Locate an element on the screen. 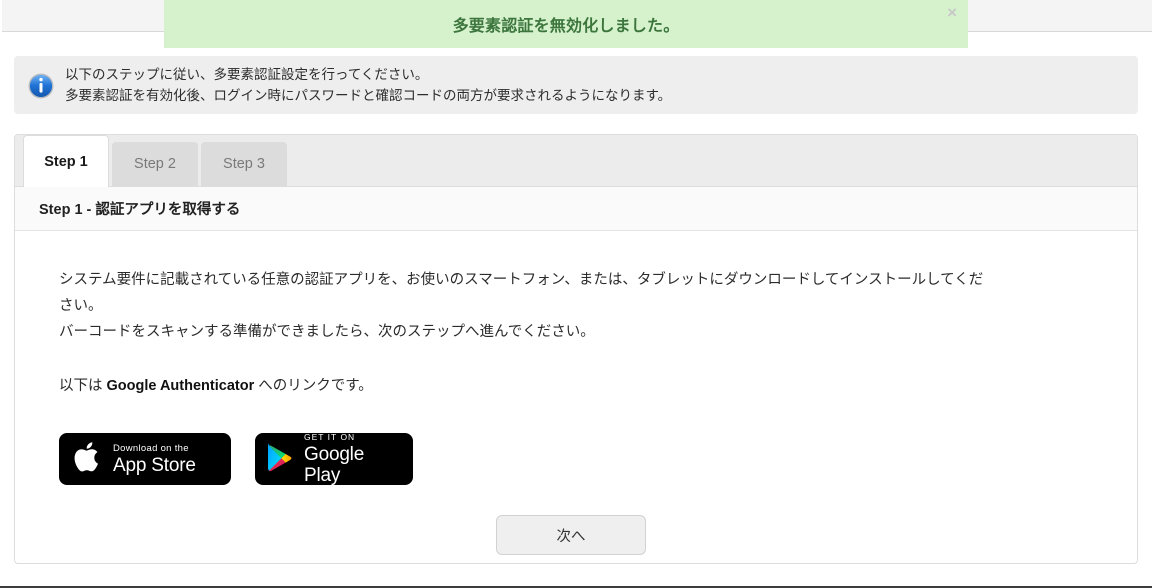 The height and width of the screenshot is (588, 1152). app-store-badge-text: Download on the App Store is located at coordinates (154, 459).